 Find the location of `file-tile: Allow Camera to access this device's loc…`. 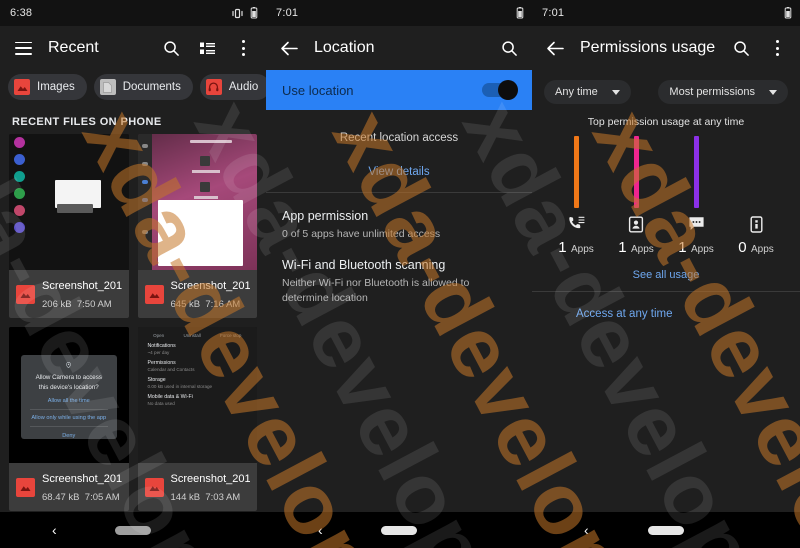

file-tile: Allow Camera to access this device's loc… is located at coordinates (69, 419).